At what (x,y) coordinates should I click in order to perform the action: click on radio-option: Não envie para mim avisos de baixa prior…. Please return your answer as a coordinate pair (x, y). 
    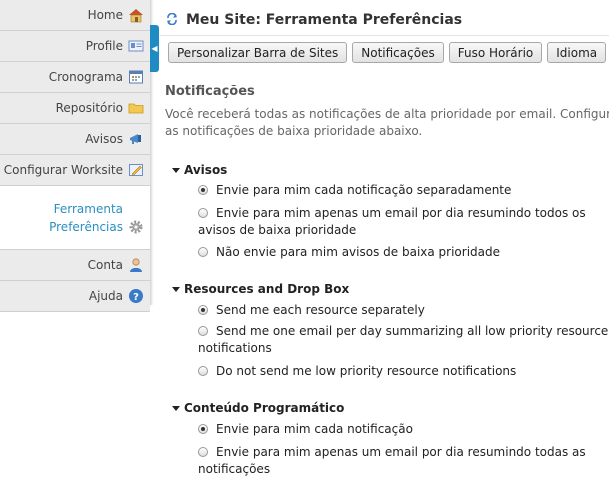
    Looking at the image, I should click on (403, 252).